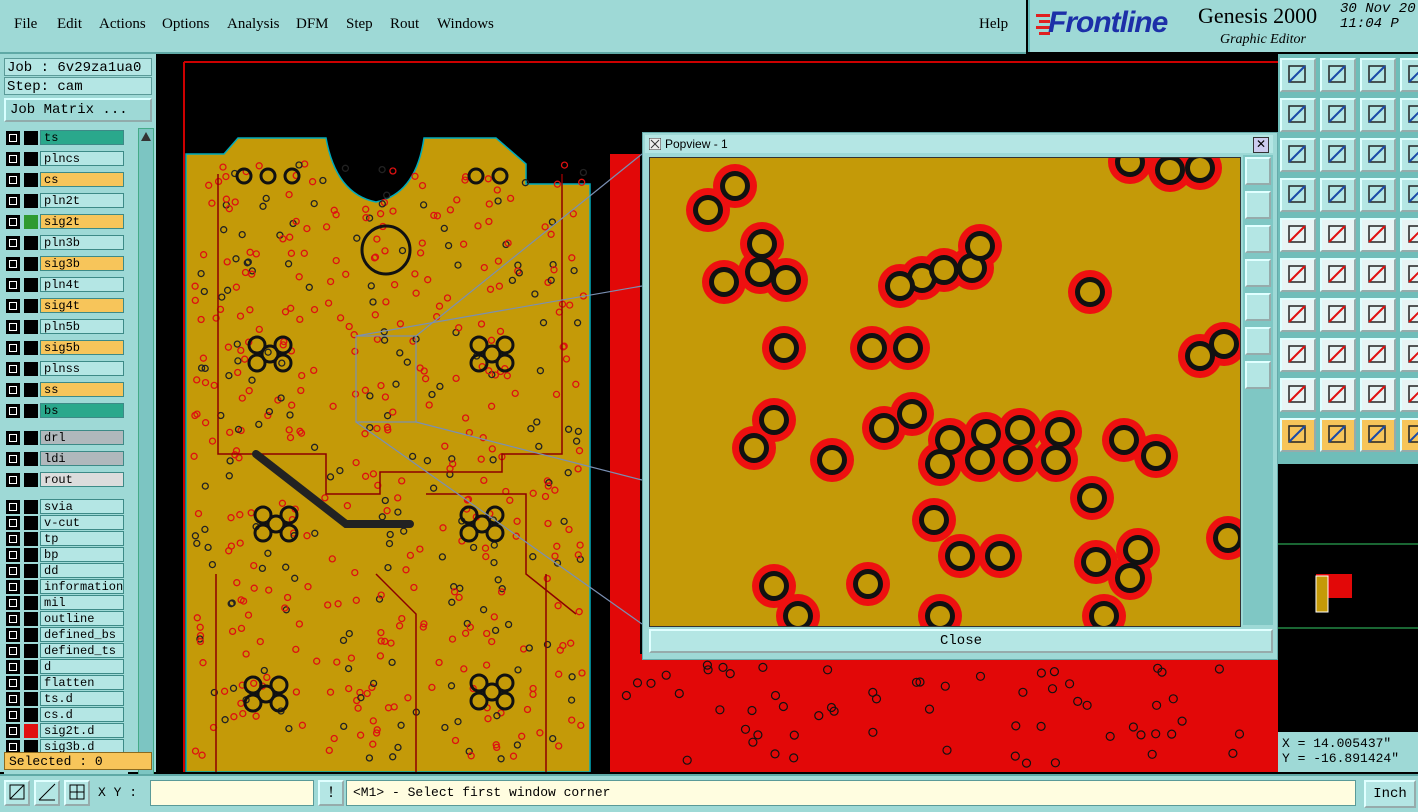 The width and height of the screenshot is (1418, 812). Describe the element at coordinates (1378, 235) in the screenshot. I see `ruler-button` at that location.